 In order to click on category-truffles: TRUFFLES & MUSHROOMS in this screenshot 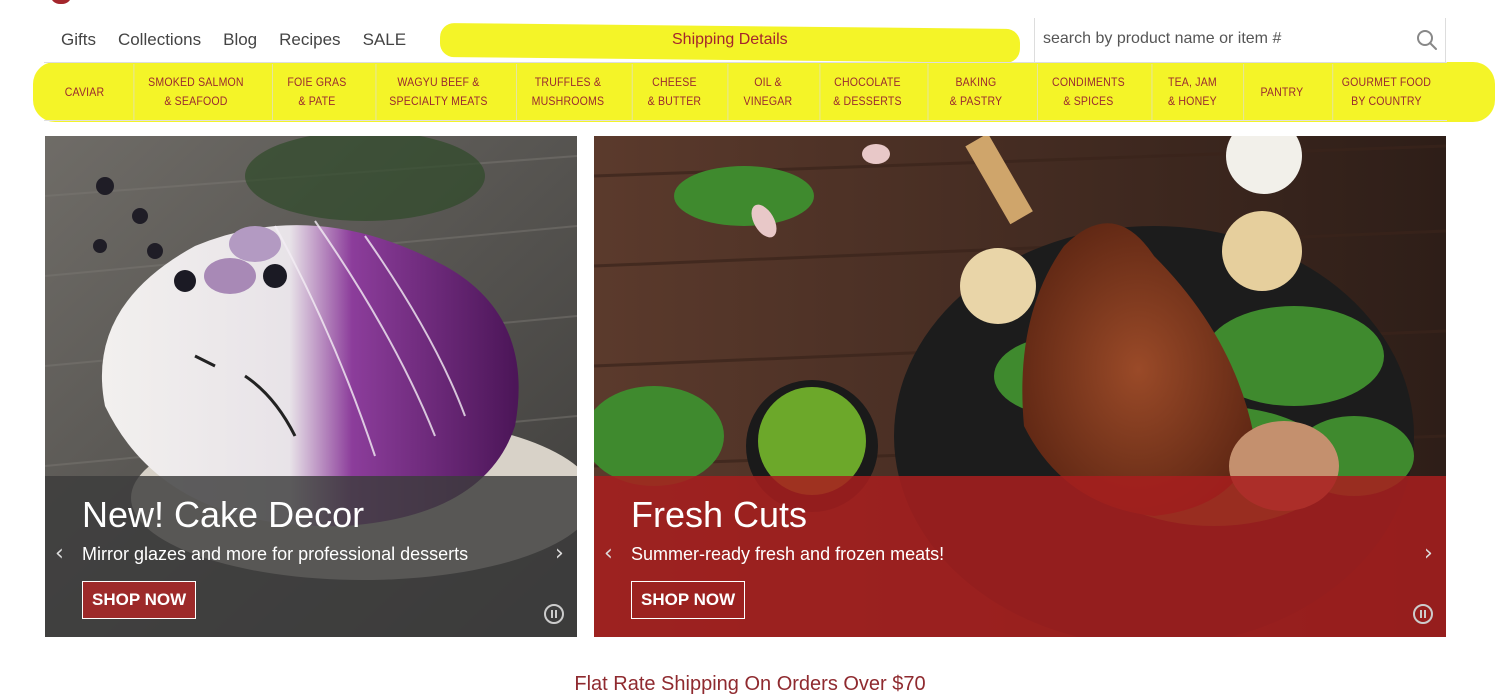, I will do `click(567, 92)`.